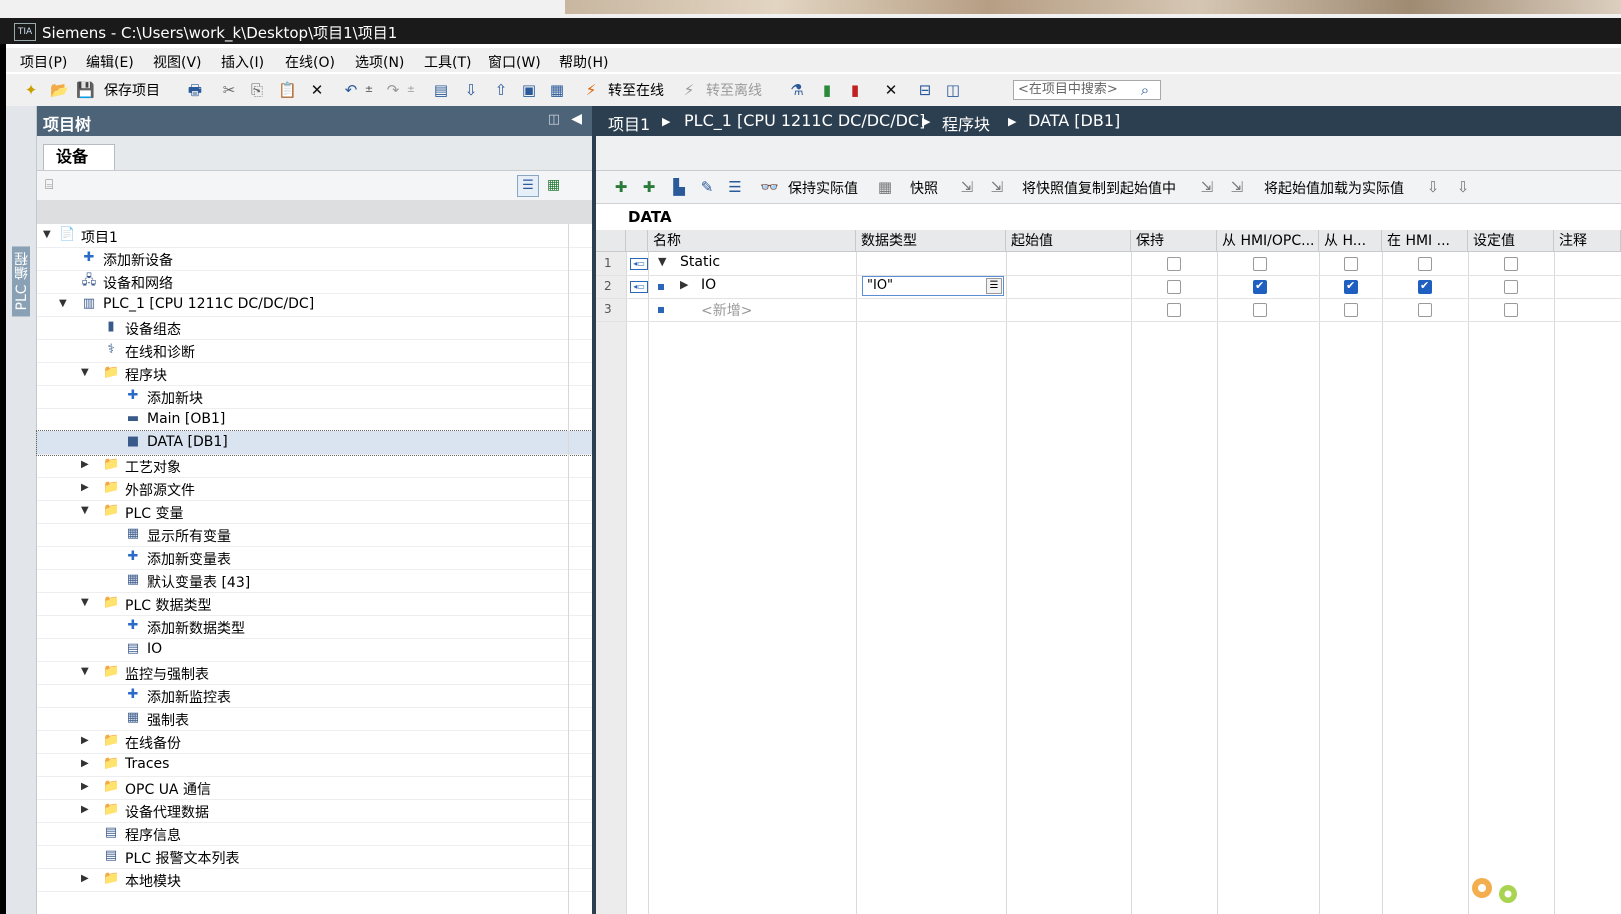 The height and width of the screenshot is (914, 1621). What do you see at coordinates (636, 90) in the screenshot?
I see `go-online-button: 转至在线` at bounding box center [636, 90].